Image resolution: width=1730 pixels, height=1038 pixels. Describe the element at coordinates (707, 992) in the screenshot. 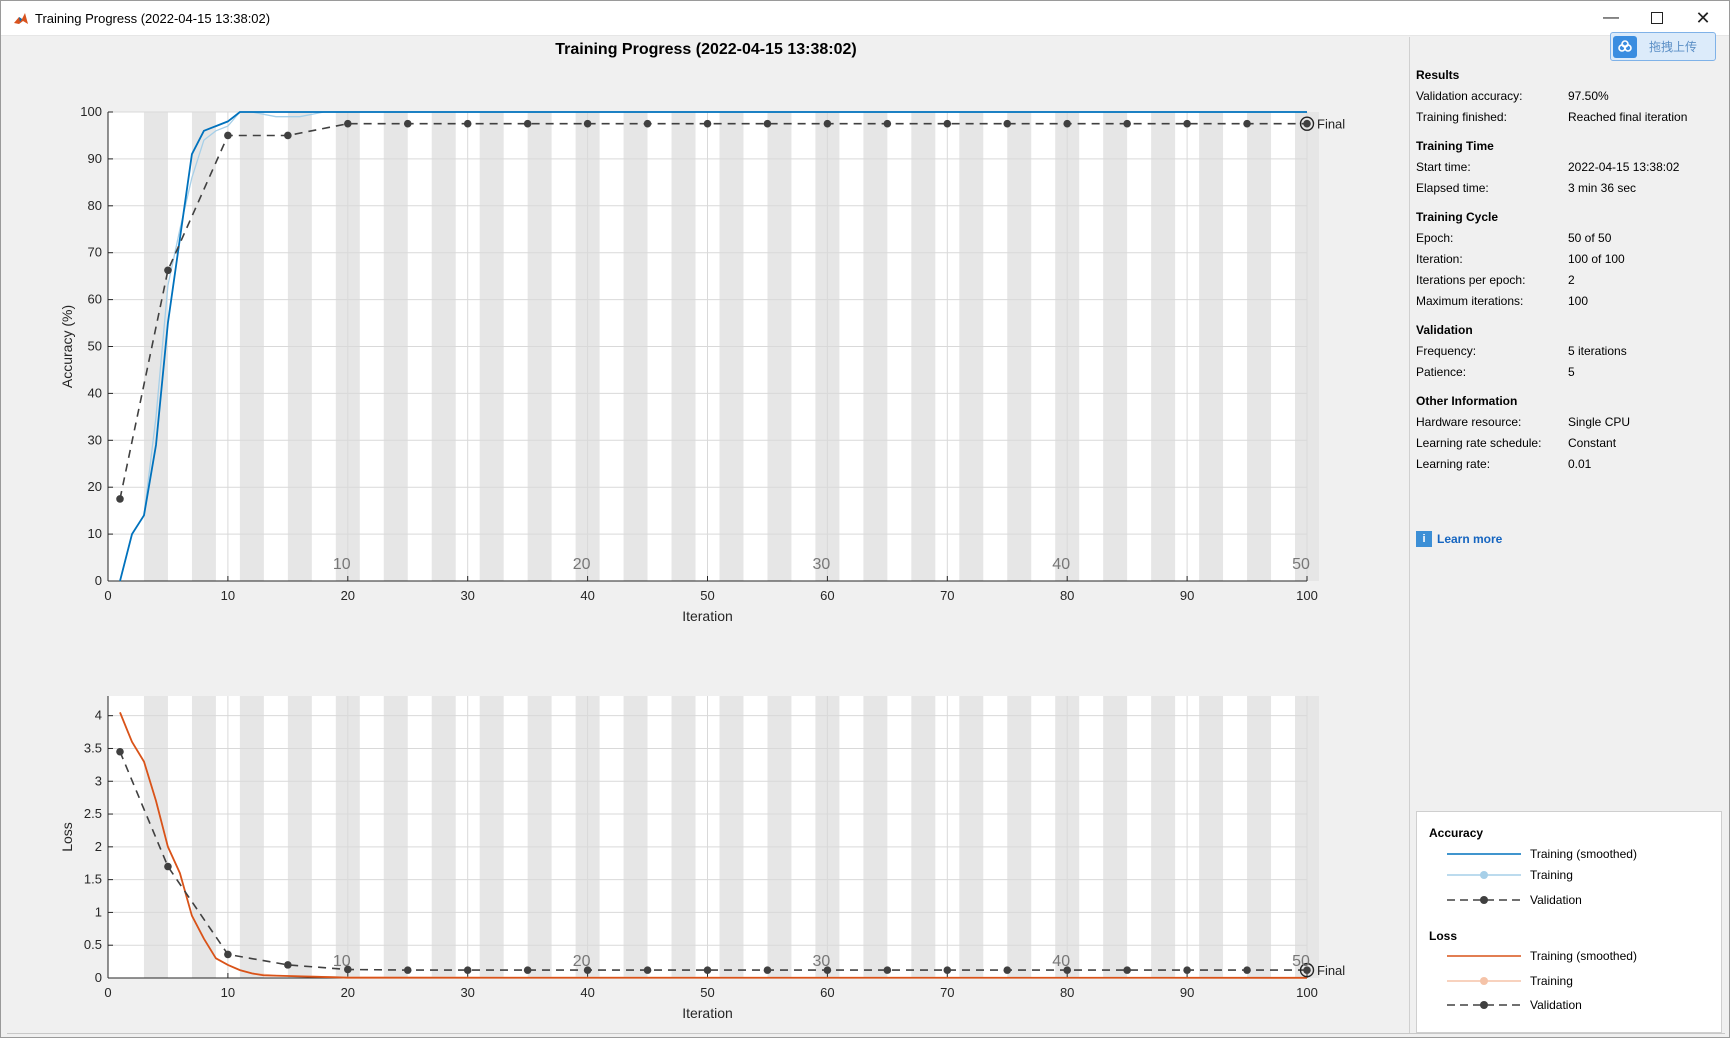

I see `x-tick-label: 50` at that location.